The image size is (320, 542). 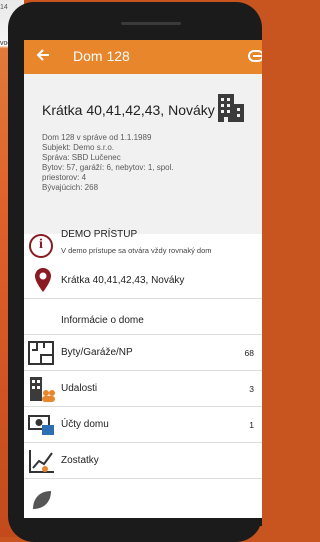 I want to click on location-row: Krátka 40,41,42,43, Nováky, so click(x=143, y=280).